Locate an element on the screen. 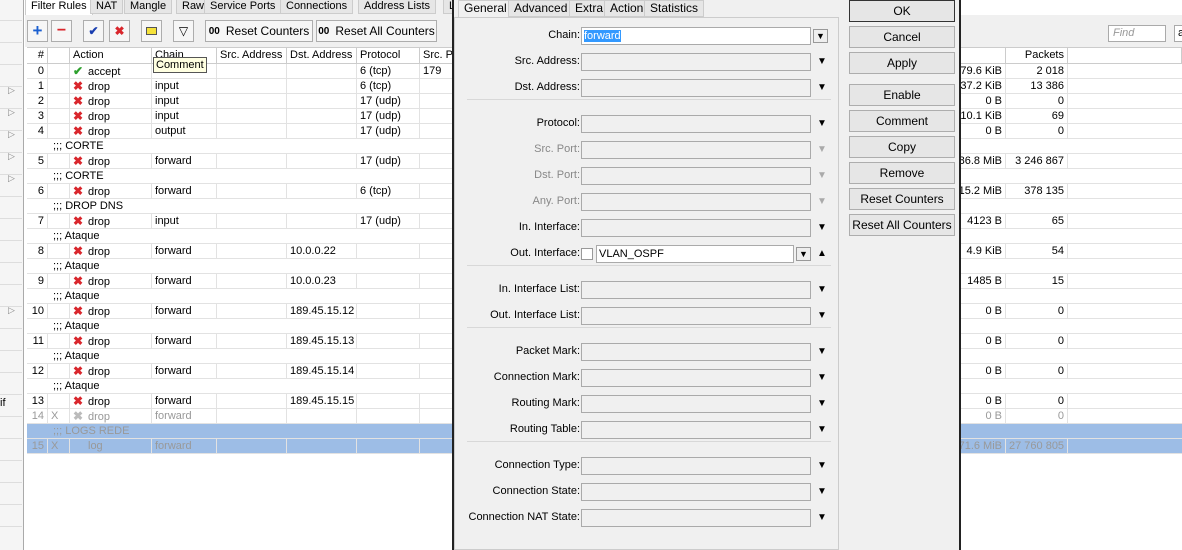 This screenshot has height=550, width=1182. dialog-tab-general: General is located at coordinates (485, 8).